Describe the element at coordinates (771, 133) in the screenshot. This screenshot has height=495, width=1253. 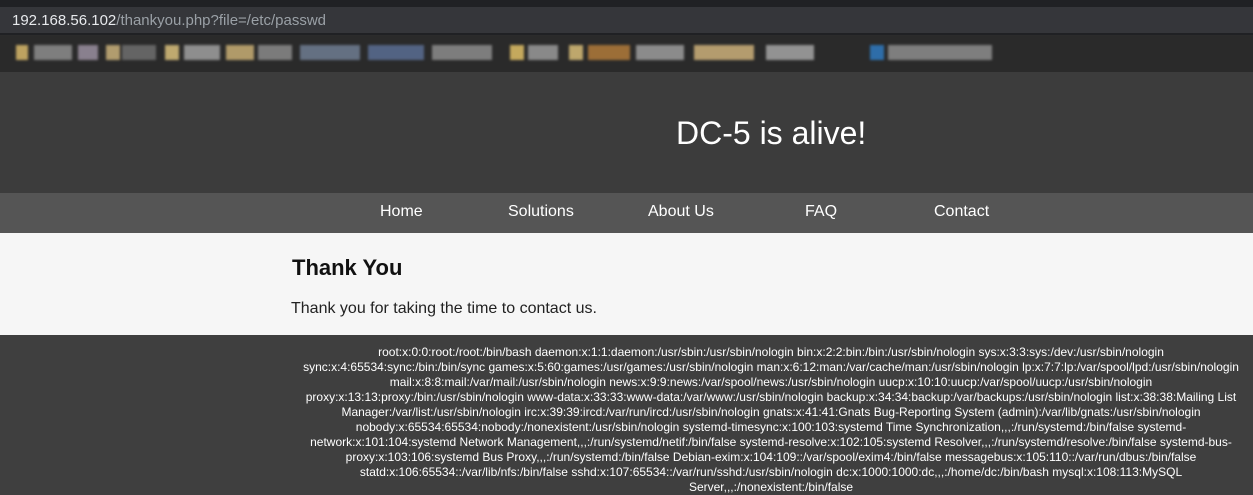
I see `site-title: DC-5 is alive!` at that location.